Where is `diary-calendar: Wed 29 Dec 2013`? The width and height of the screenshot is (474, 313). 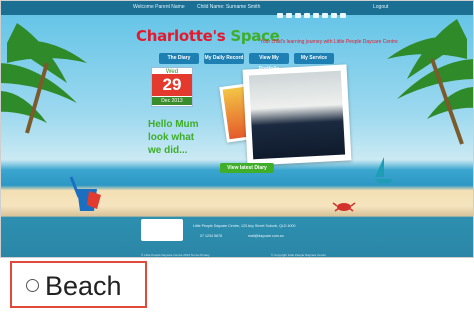 diary-calendar: Wed 29 Dec 2013 is located at coordinates (172, 87).